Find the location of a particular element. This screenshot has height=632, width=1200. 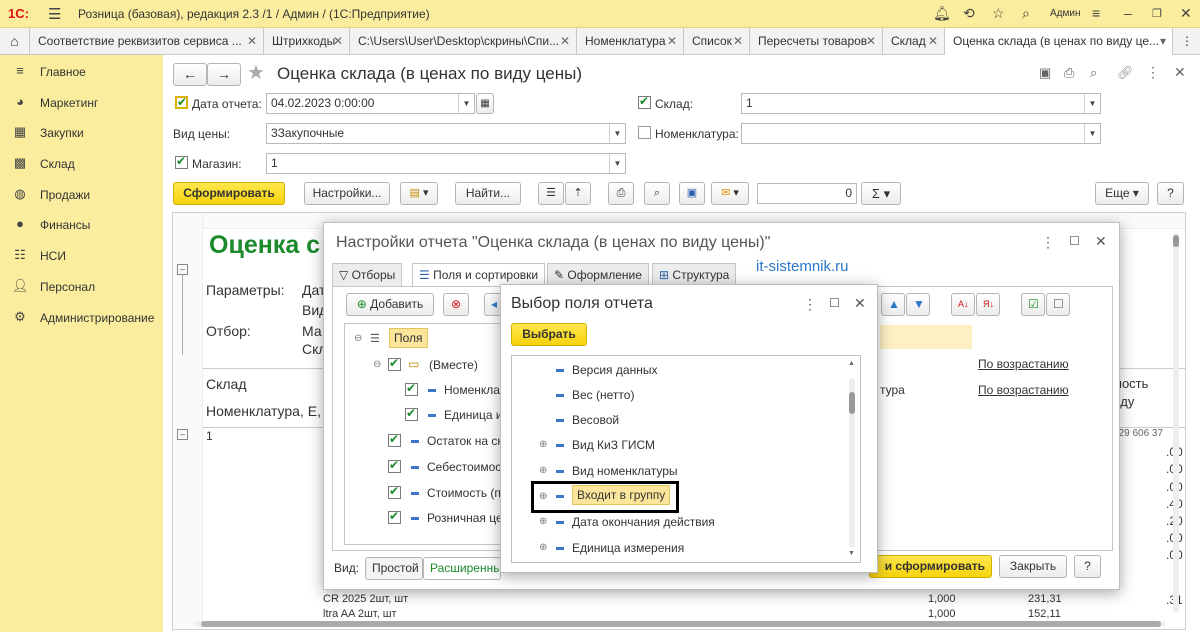

history-icon: ⟲ is located at coordinates (969, 13).